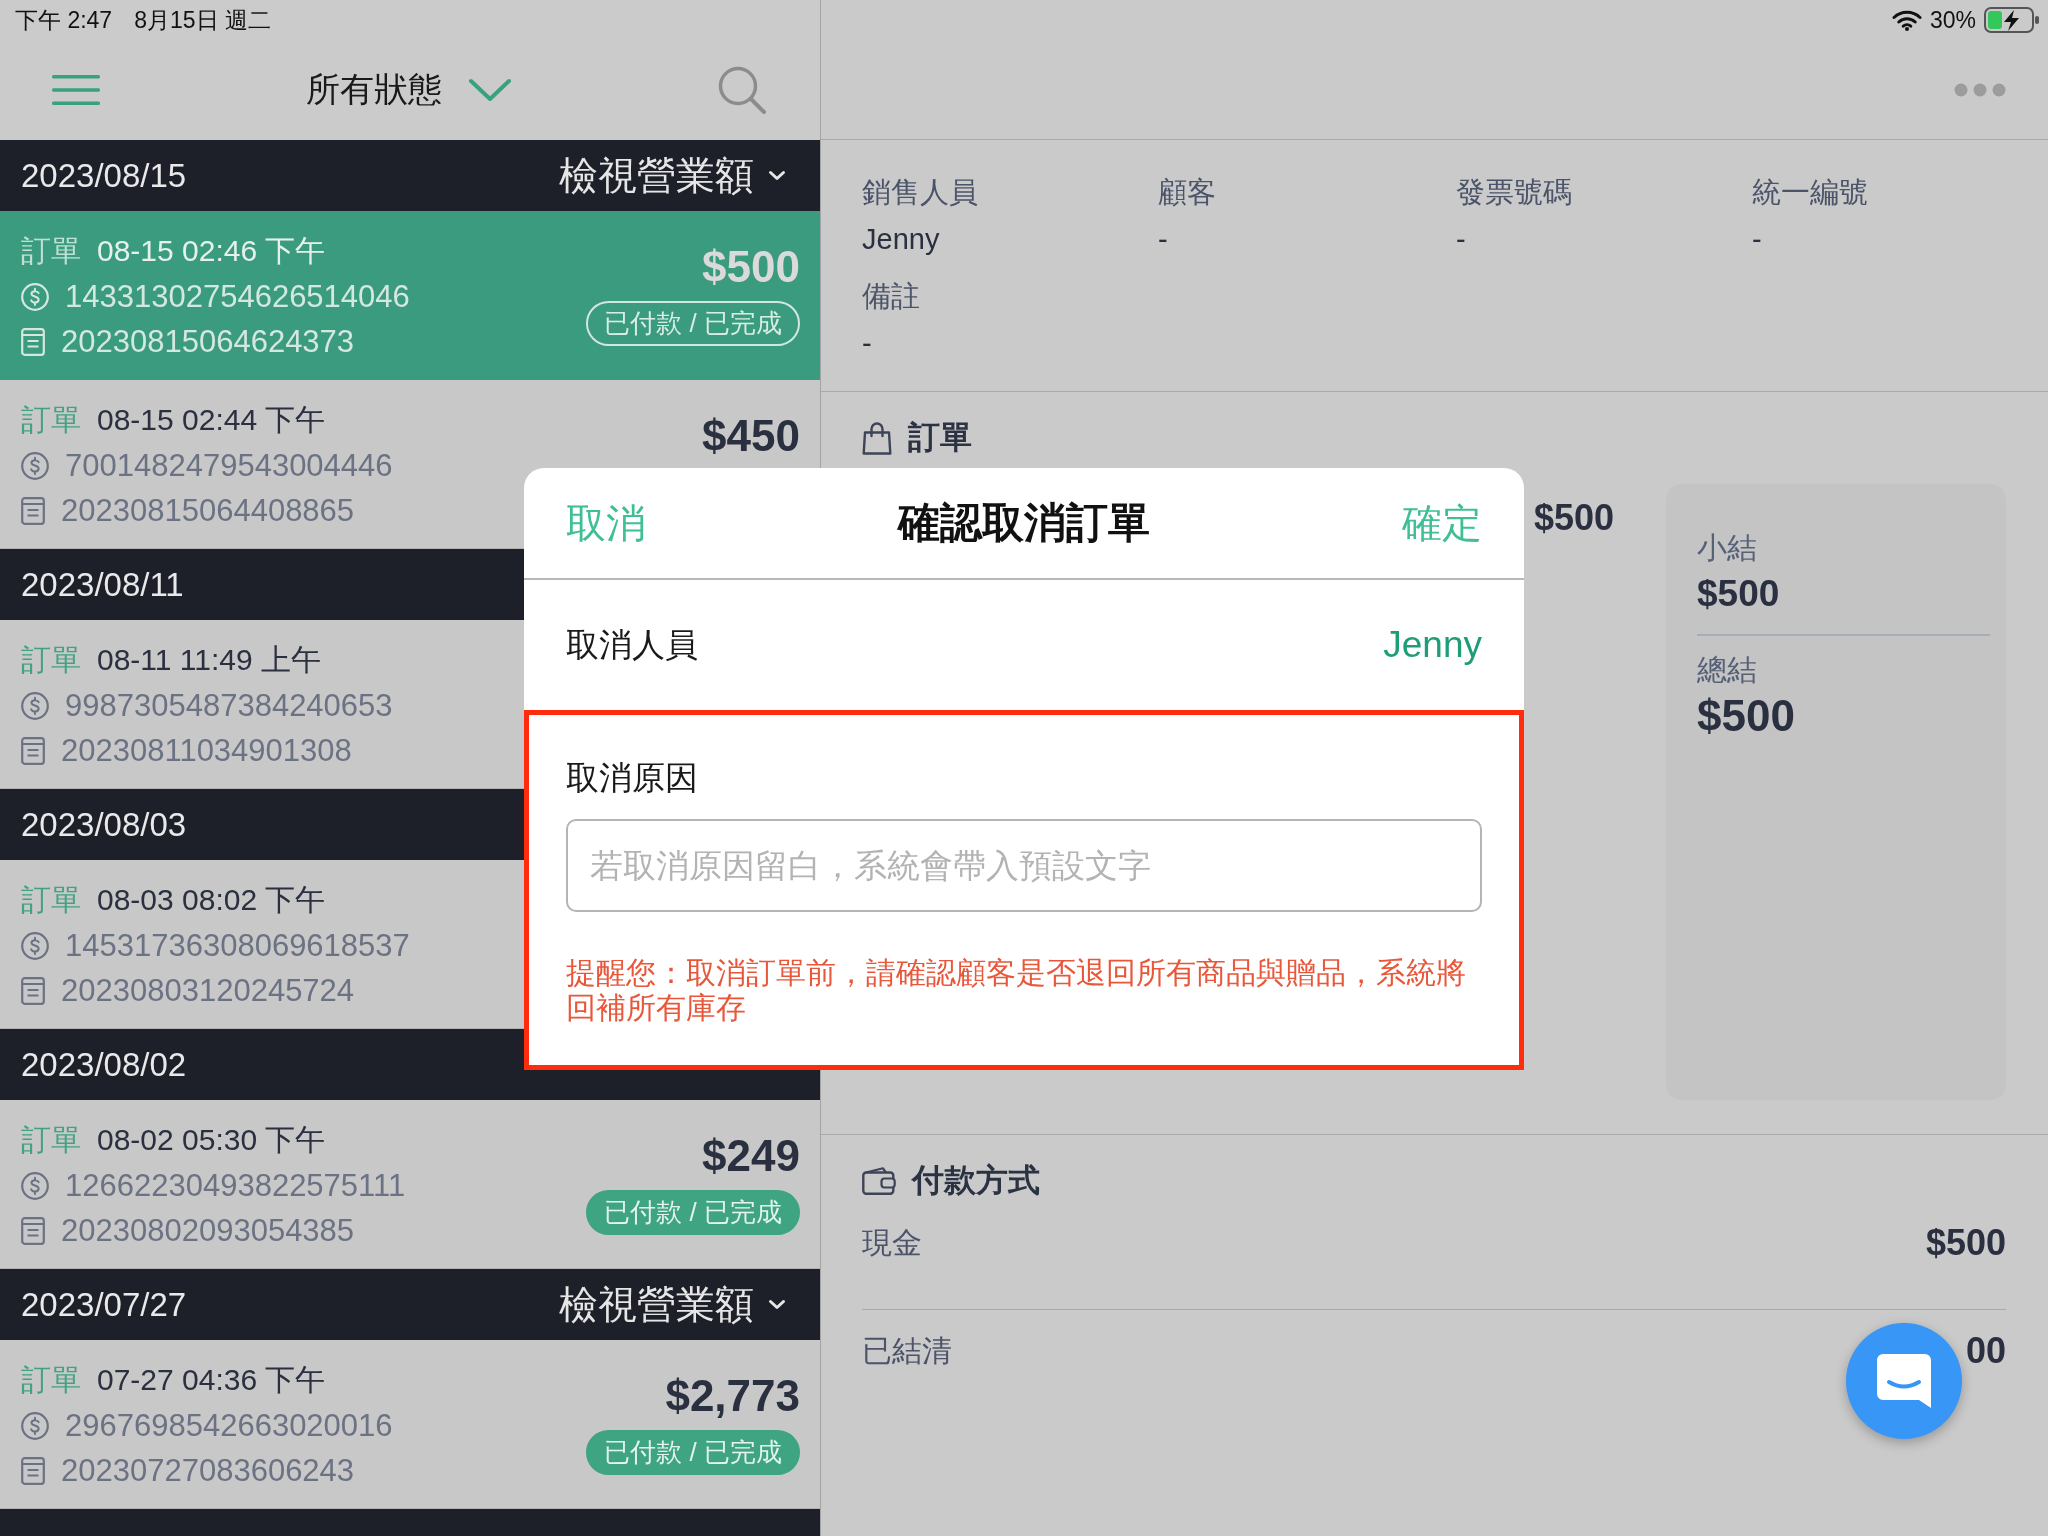 This screenshot has height=1536, width=2048. Describe the element at coordinates (211, 1380) in the screenshot. I see `order-time: 07-27 04:36 下午` at that location.